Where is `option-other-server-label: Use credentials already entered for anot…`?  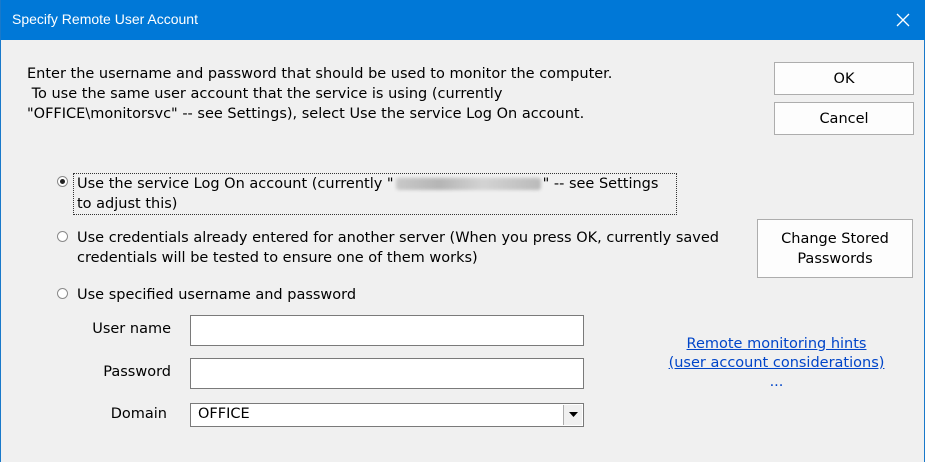
option-other-server-label: Use credentials already entered for anot… is located at coordinates (398, 248).